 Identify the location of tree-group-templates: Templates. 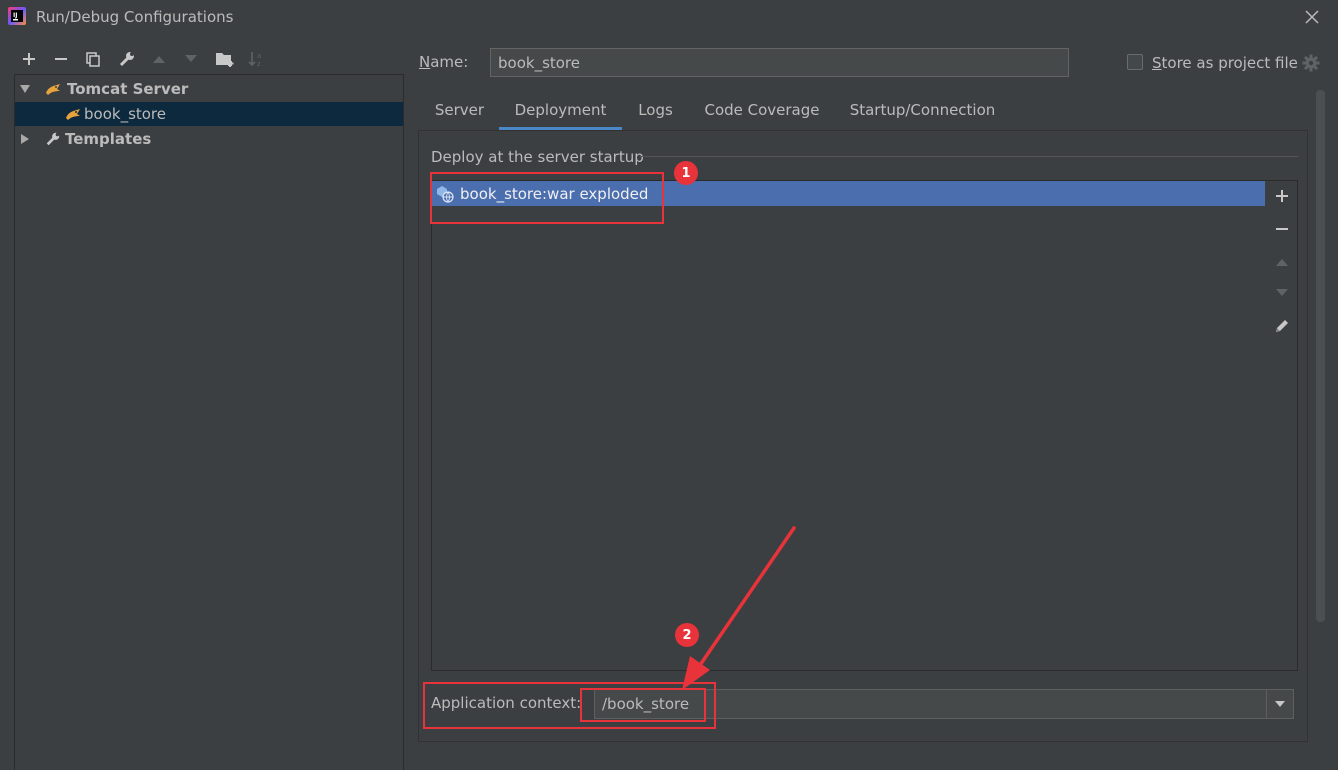
(209, 139).